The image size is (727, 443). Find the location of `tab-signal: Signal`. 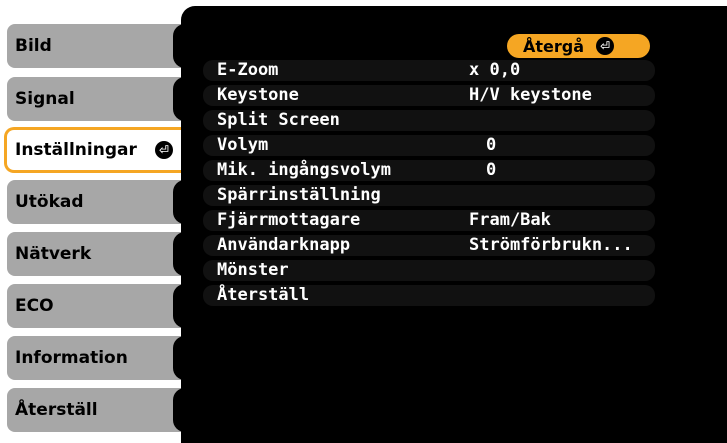

tab-signal: Signal is located at coordinates (104, 99).